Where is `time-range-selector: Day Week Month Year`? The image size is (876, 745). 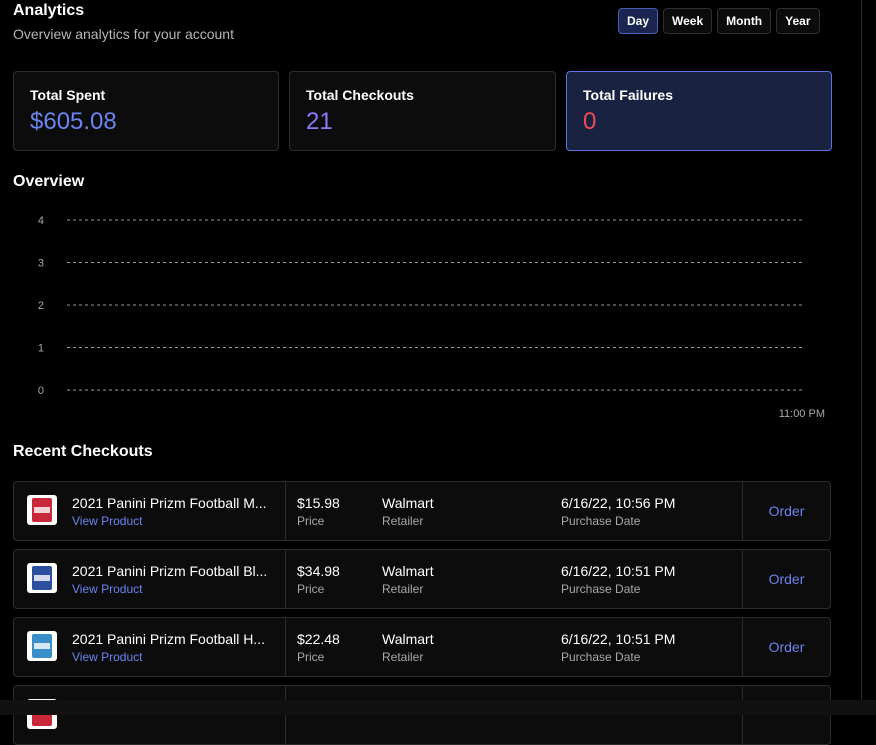 time-range-selector: Day Week Month Year is located at coordinates (719, 21).